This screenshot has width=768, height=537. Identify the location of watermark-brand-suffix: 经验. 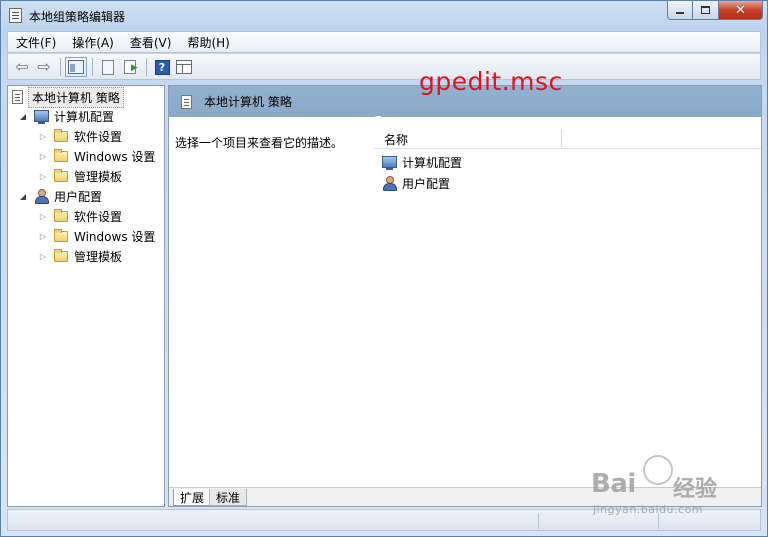
(695, 489).